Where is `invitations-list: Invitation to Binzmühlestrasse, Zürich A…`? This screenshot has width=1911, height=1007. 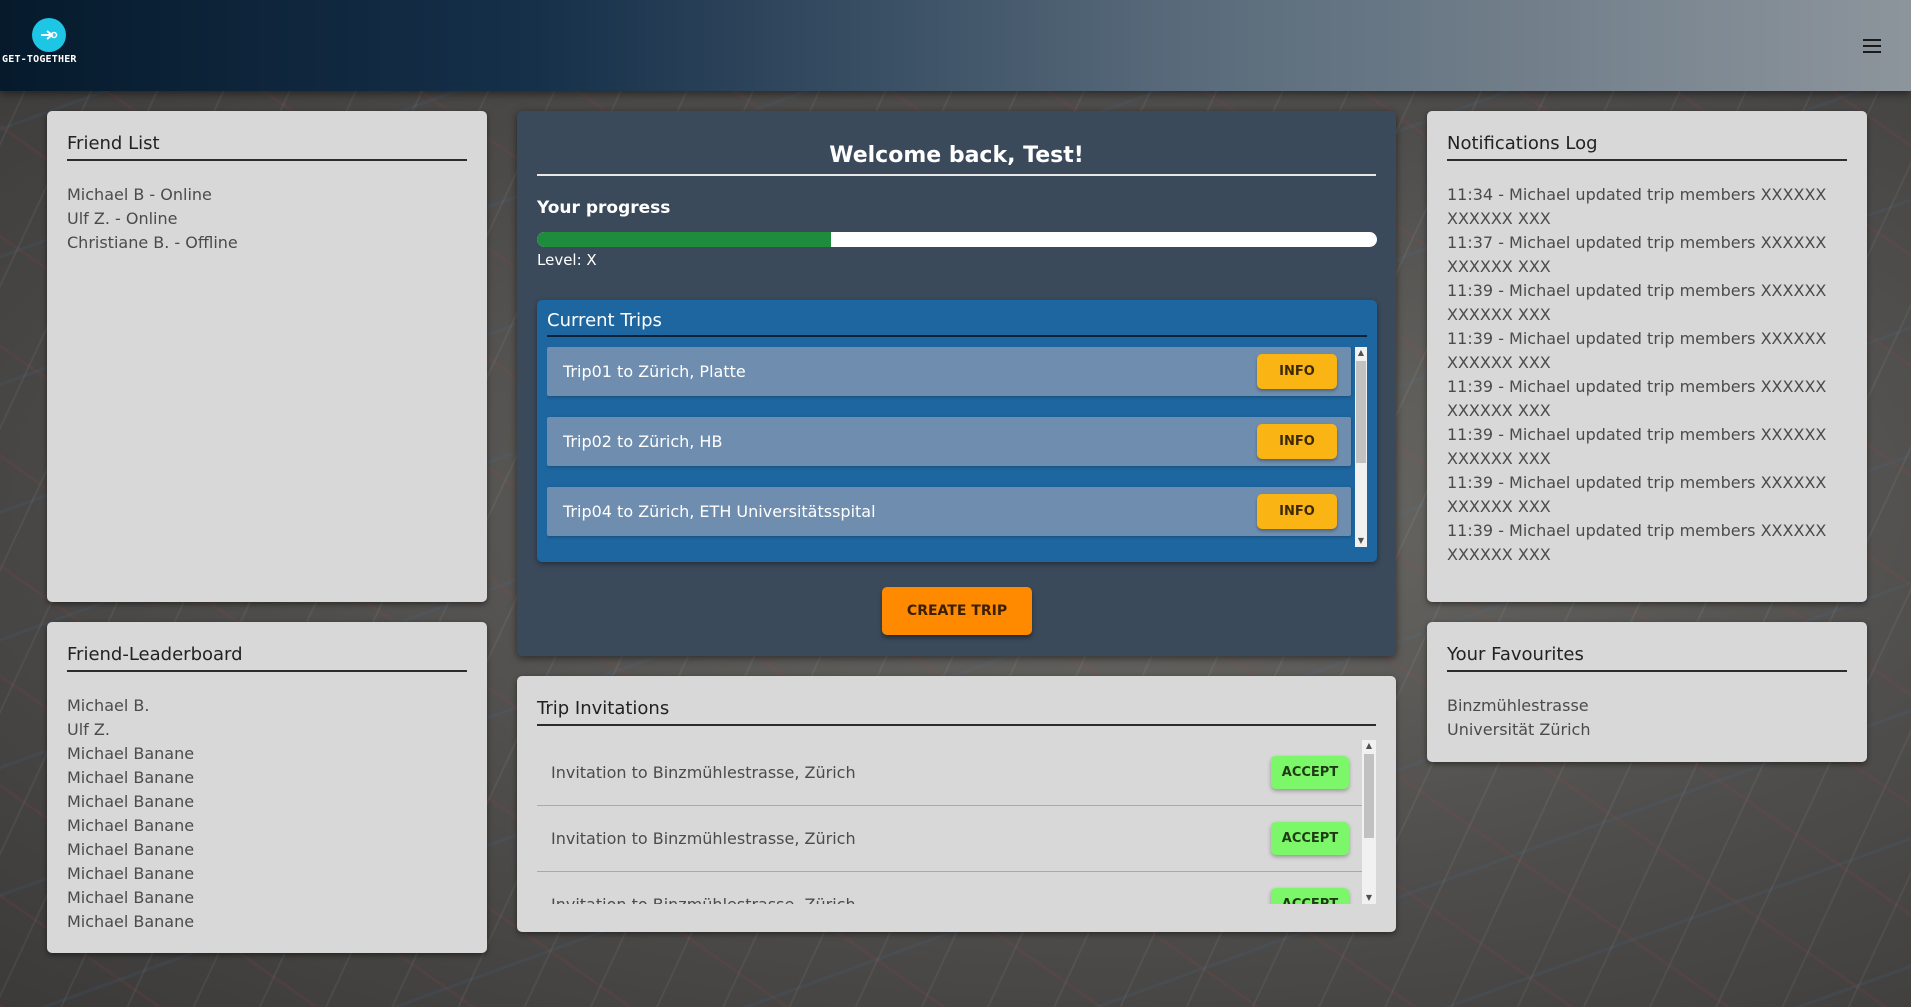 invitations-list: Invitation to Binzmühlestrasse, Zürich A… is located at coordinates (956, 822).